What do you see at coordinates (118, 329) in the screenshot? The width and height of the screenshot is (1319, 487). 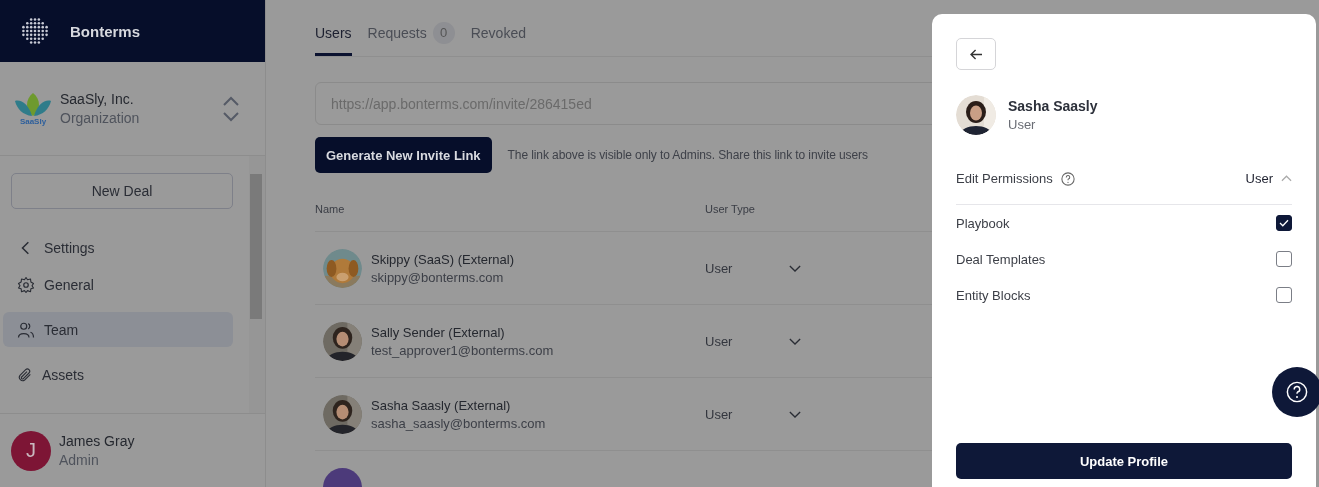 I see `nav-item: Team` at bounding box center [118, 329].